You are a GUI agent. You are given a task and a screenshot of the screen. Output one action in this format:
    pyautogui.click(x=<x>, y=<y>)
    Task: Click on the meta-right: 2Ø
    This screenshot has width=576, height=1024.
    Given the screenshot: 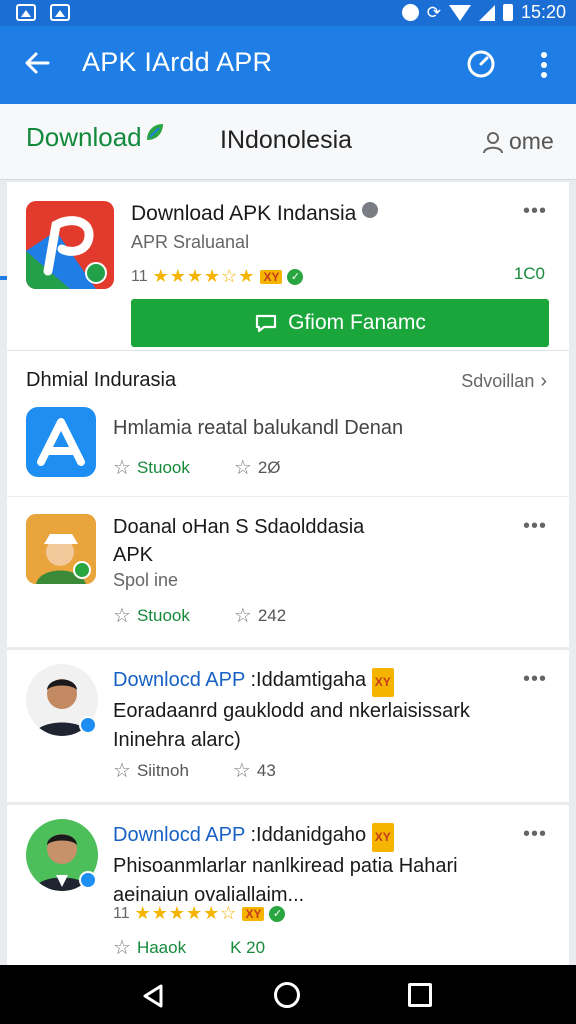 What is the action you would take?
    pyautogui.click(x=269, y=467)
    